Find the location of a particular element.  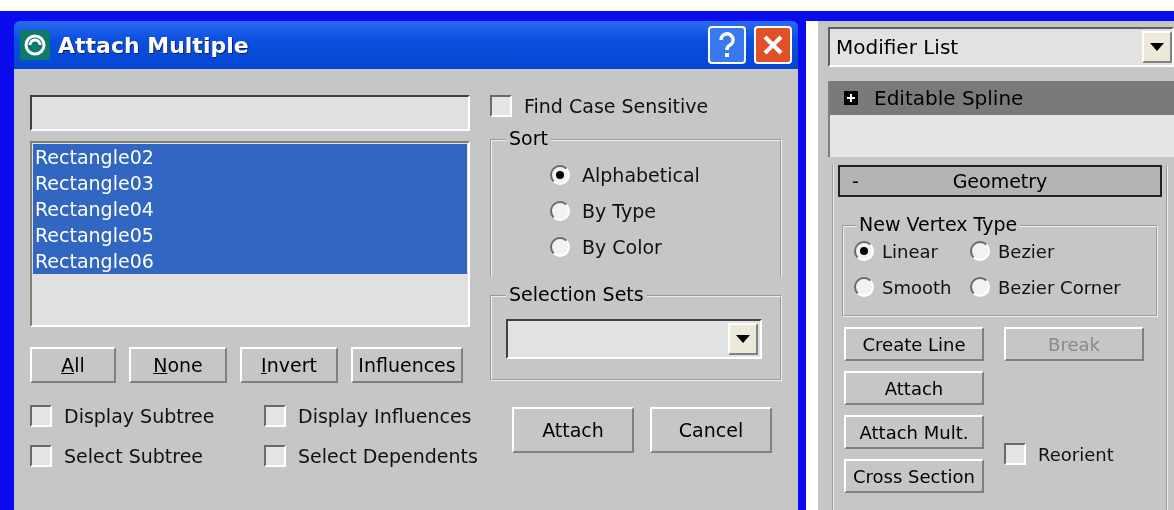

help-button is located at coordinates (727, 45).